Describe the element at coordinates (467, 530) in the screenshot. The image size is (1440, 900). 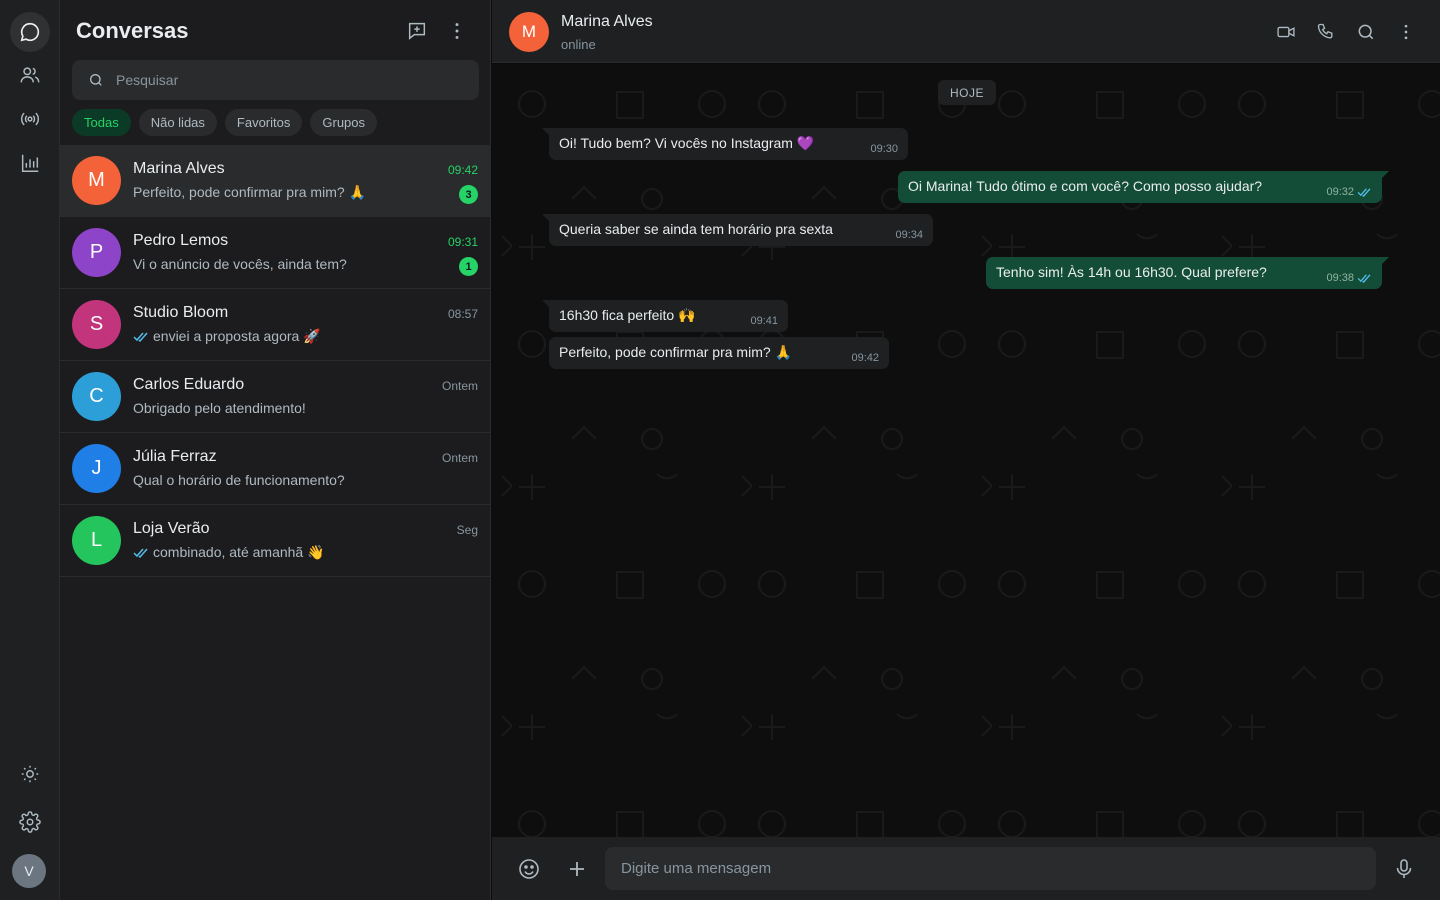
I see `chat-time: Seg` at that location.